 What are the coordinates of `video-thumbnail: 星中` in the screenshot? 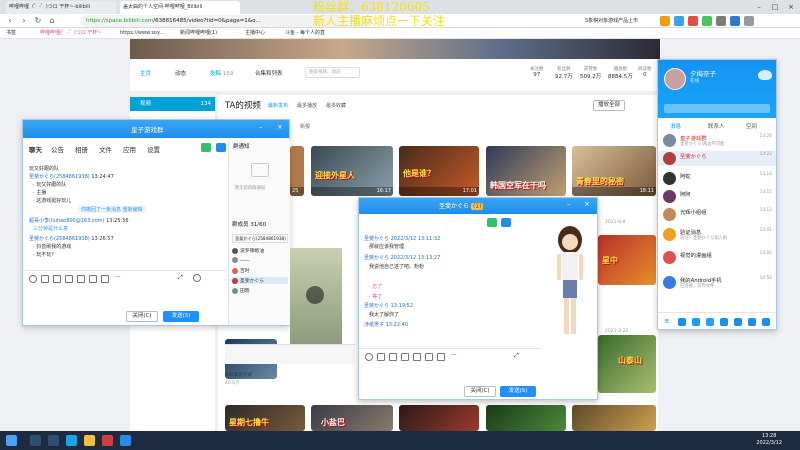 It's located at (627, 260).